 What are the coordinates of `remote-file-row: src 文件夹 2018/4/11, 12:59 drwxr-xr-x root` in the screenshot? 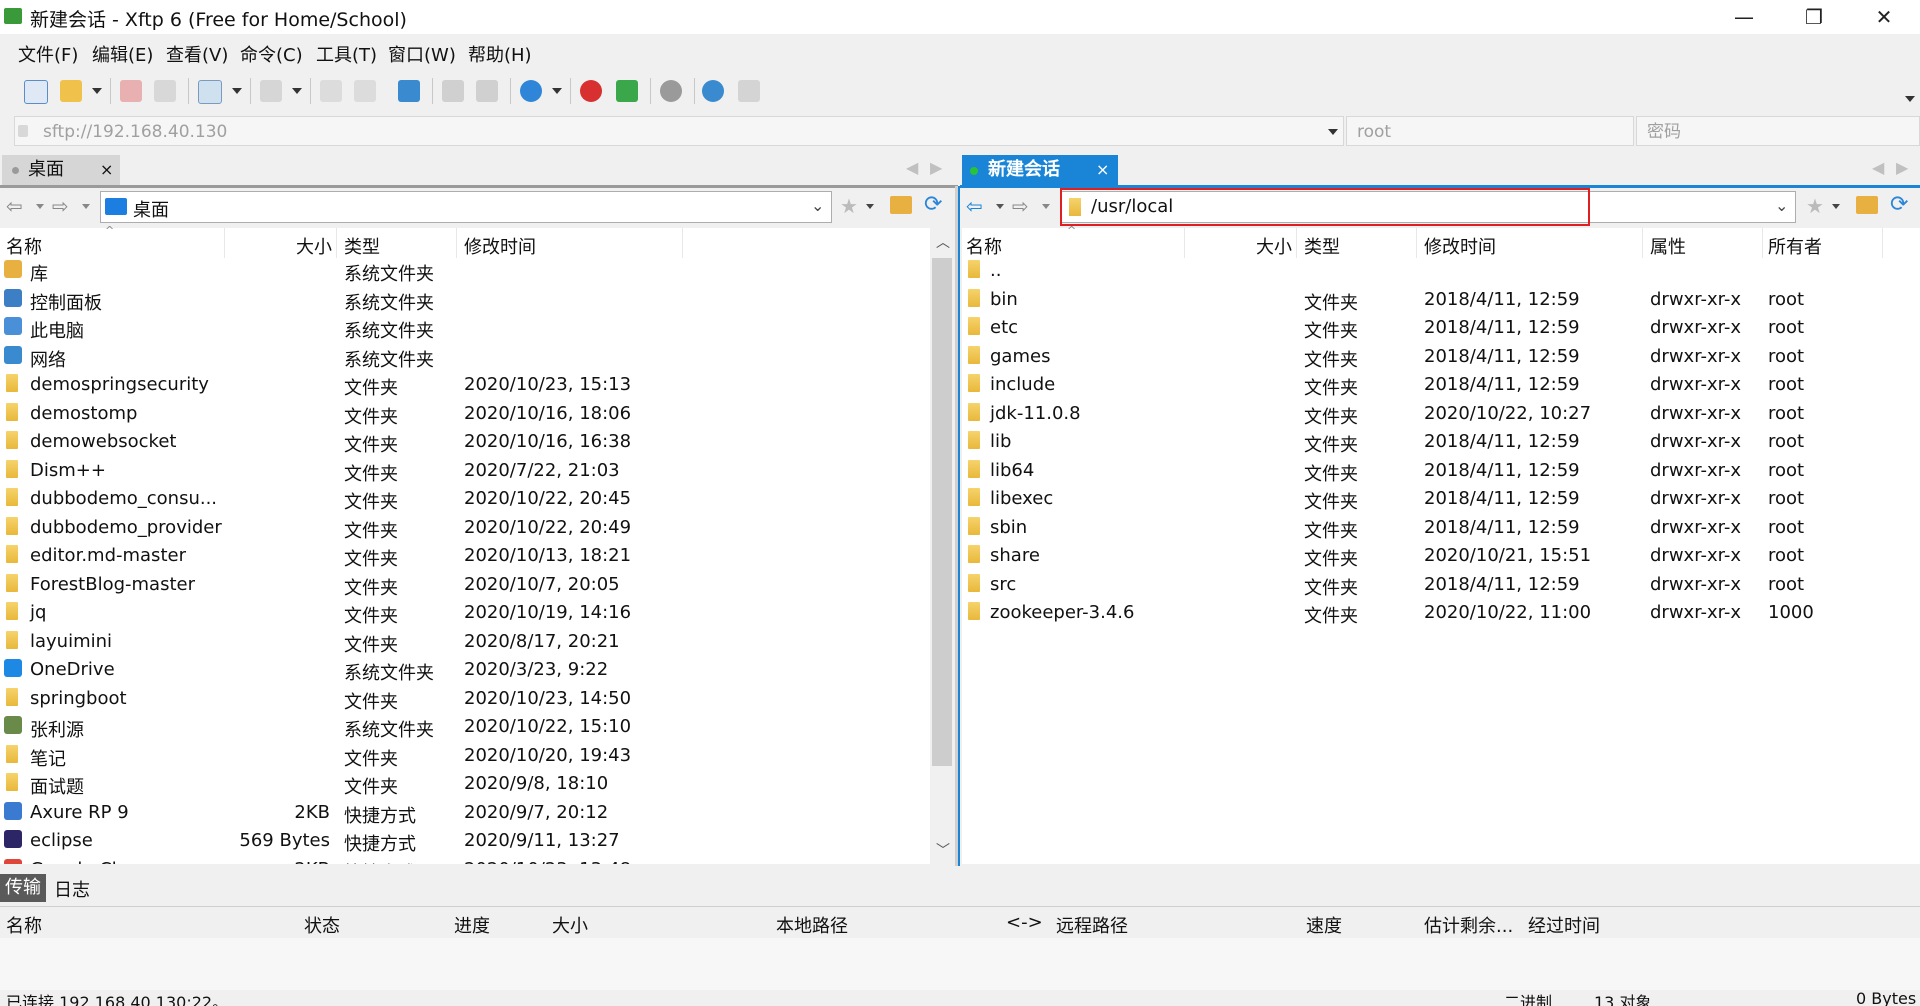 It's located at (1441, 586).